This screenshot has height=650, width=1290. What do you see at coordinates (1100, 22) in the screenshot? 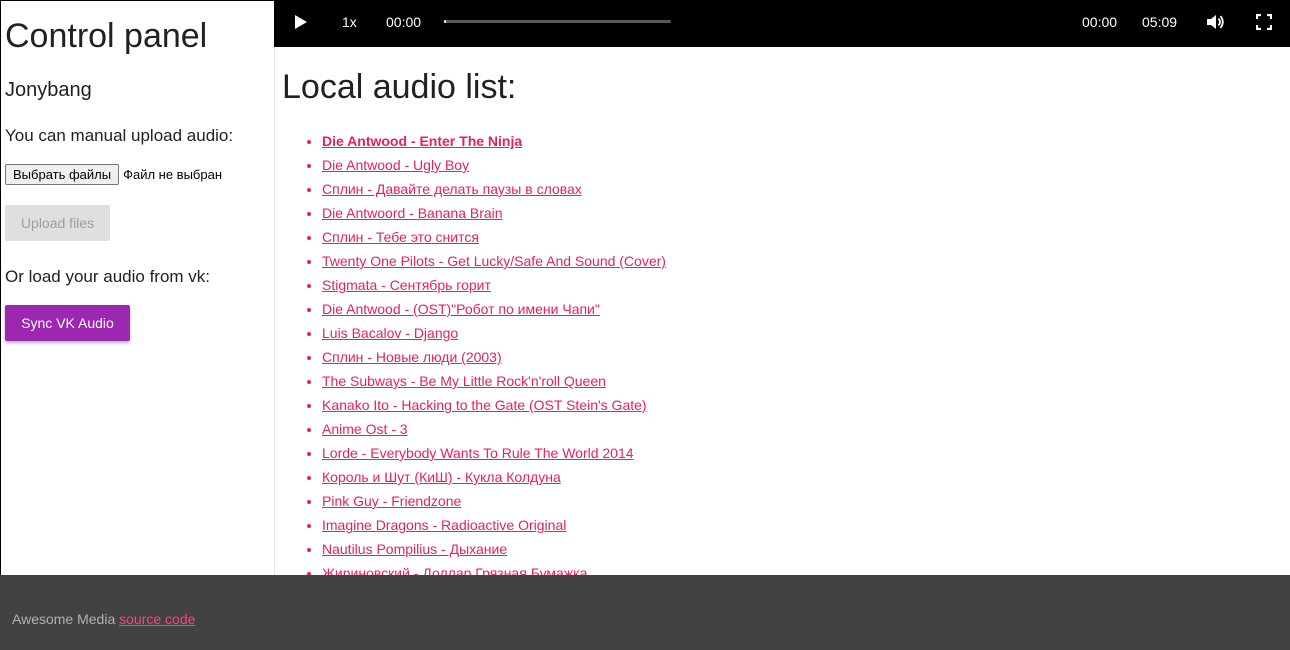
I see `elapsed-time: 00:00` at bounding box center [1100, 22].